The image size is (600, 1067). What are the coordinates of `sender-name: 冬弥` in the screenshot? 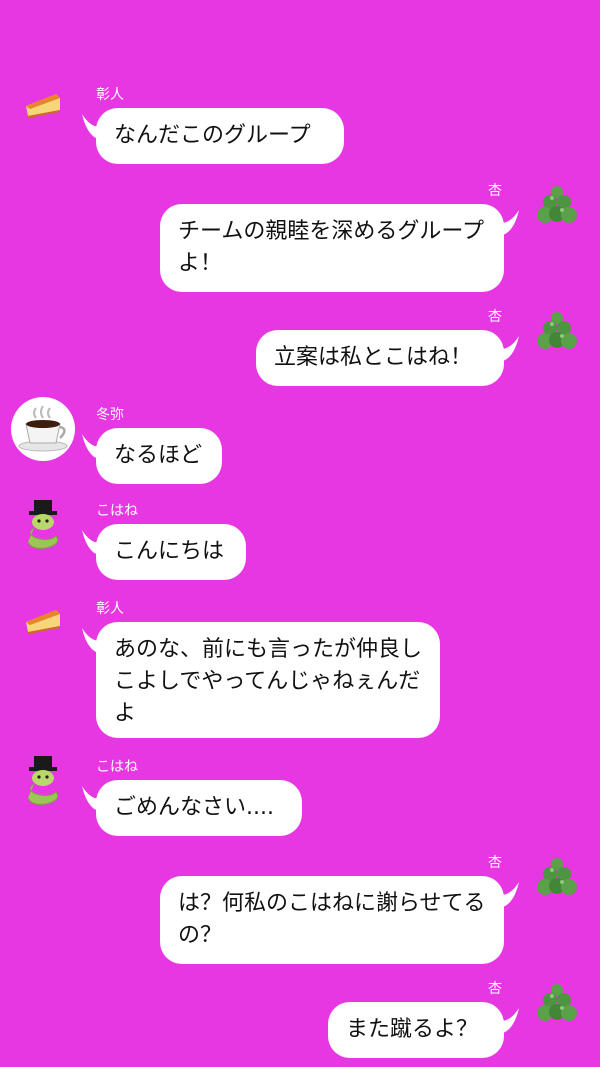 It's located at (110, 415).